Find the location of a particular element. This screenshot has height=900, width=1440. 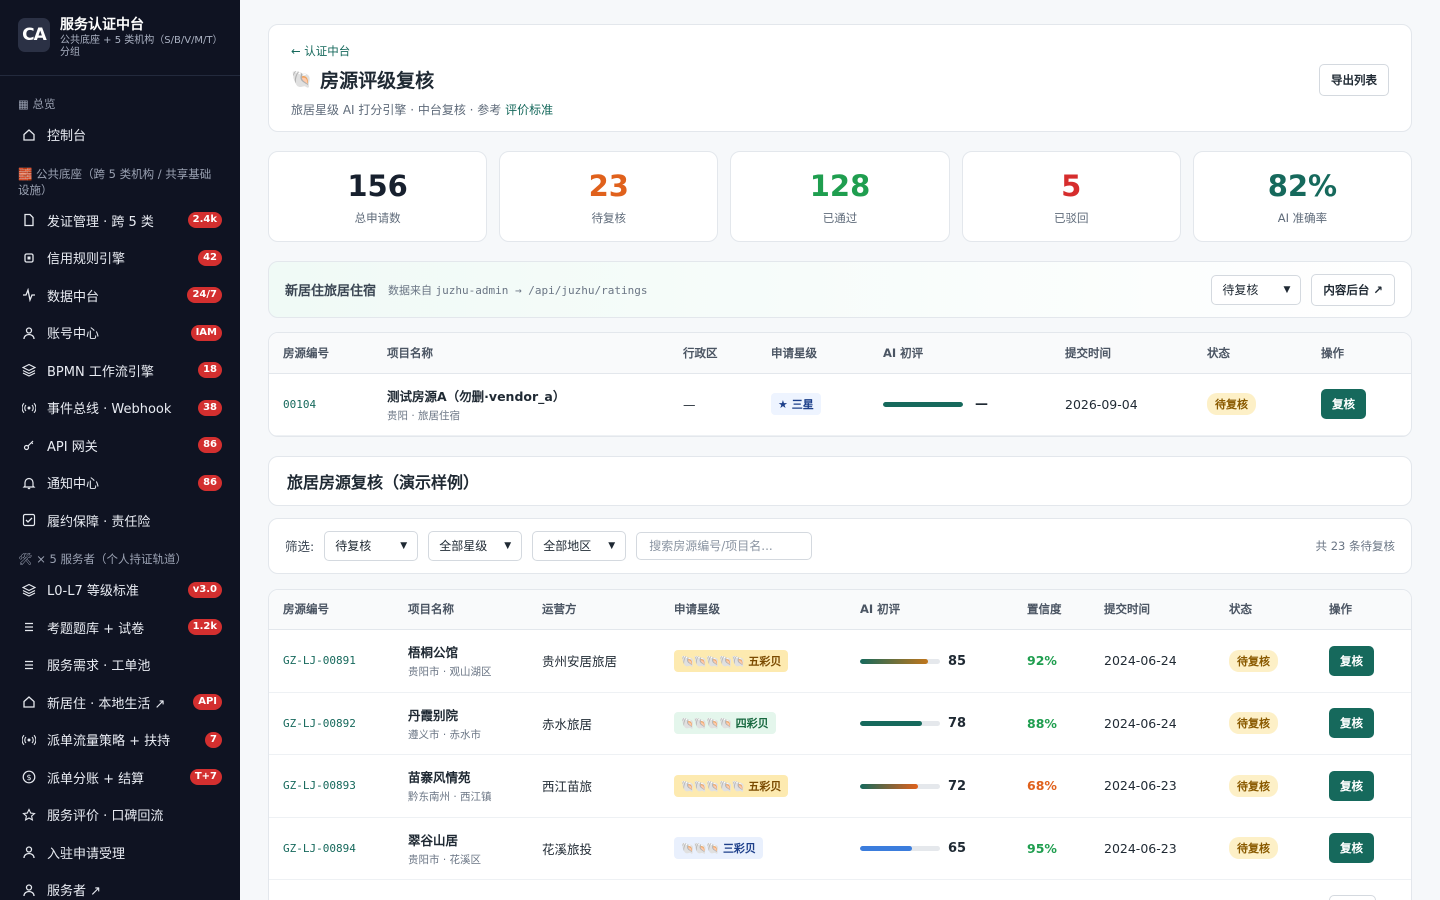

stat-label: 已通过 is located at coordinates (840, 218).